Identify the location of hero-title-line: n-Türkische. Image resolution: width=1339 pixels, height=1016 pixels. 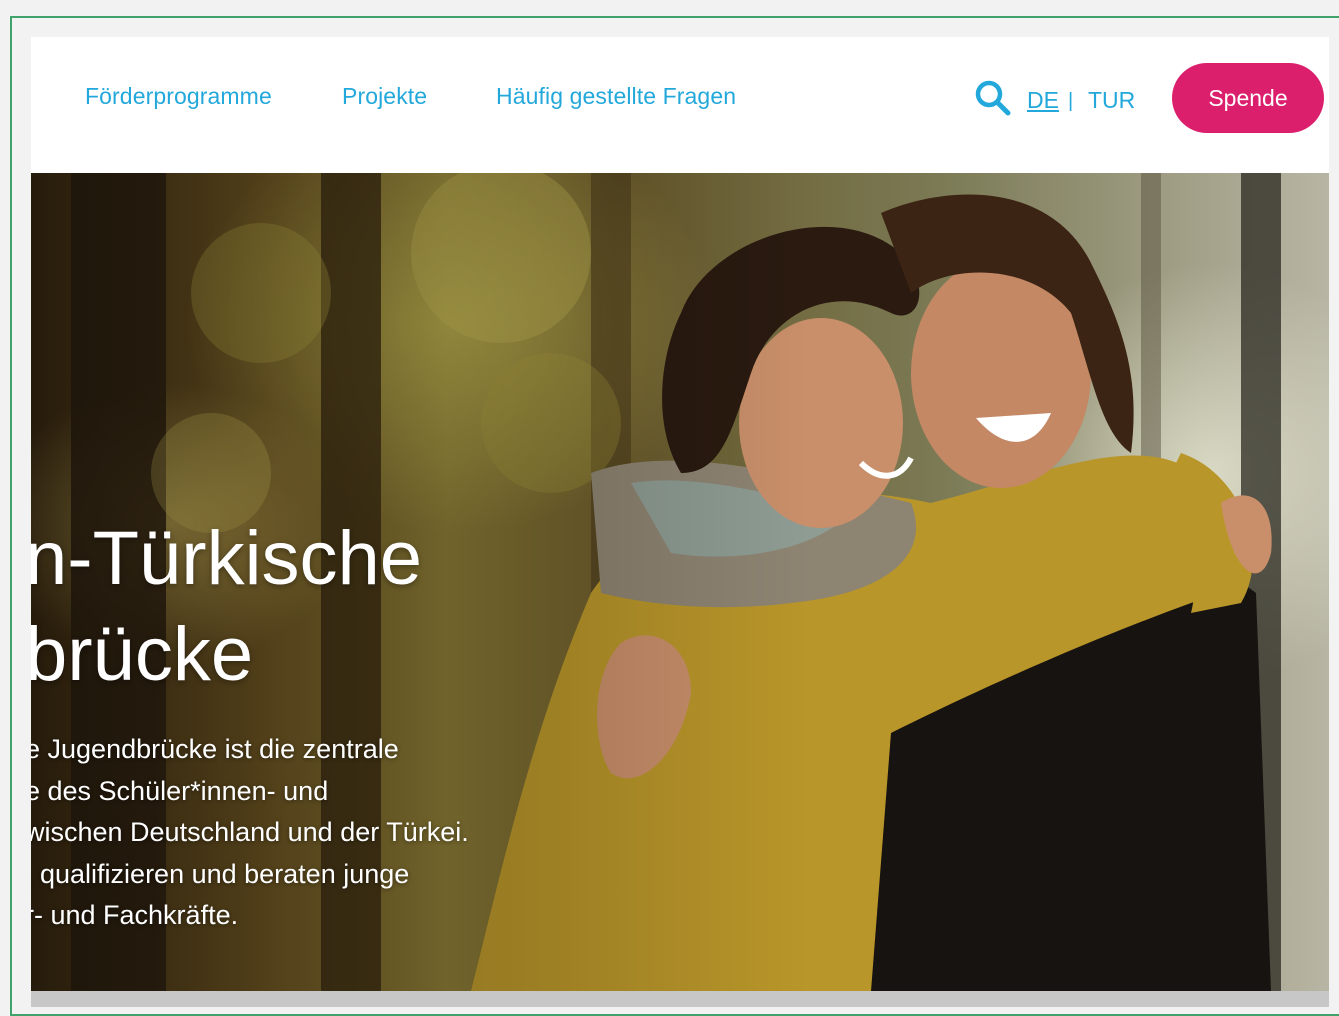
(226, 558).